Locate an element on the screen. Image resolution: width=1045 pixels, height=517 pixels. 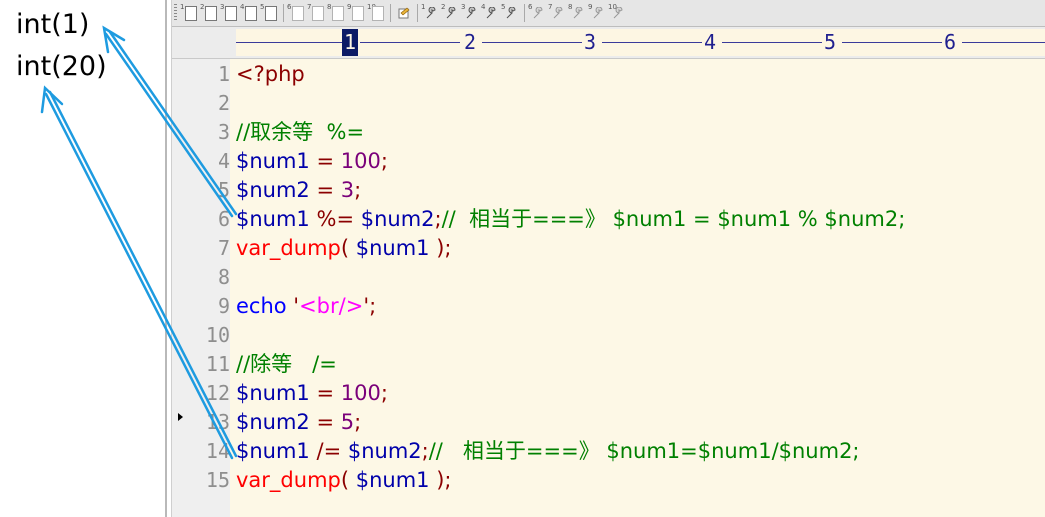
goto-bookmark-7-button: 7 is located at coordinates (558, 13).